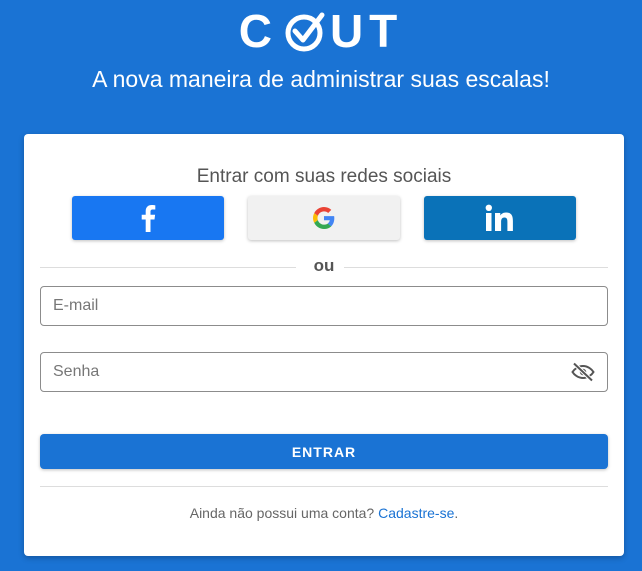 This screenshot has width=642, height=571. Describe the element at coordinates (366, 31) in the screenshot. I see `logo-letters-ut: UT` at that location.